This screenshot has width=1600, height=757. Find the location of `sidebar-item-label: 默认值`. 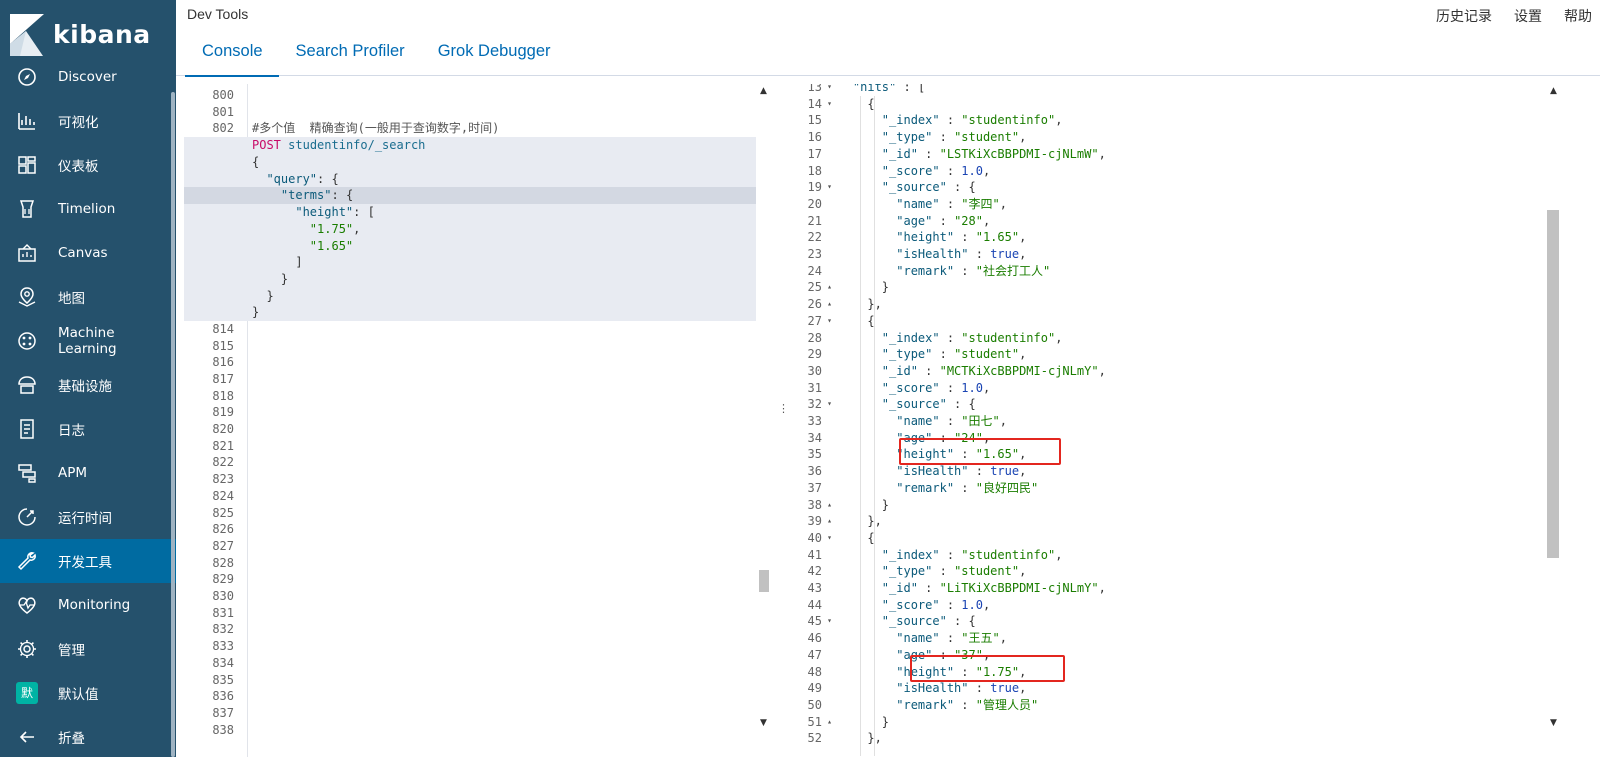

sidebar-item-label: 默认值 is located at coordinates (78, 695).